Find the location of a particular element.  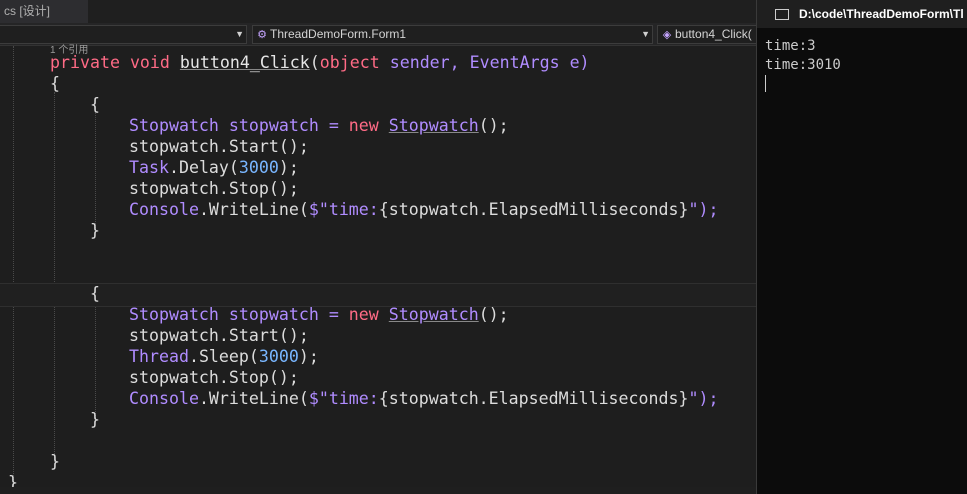

method-open-brace: { is located at coordinates (55, 83).